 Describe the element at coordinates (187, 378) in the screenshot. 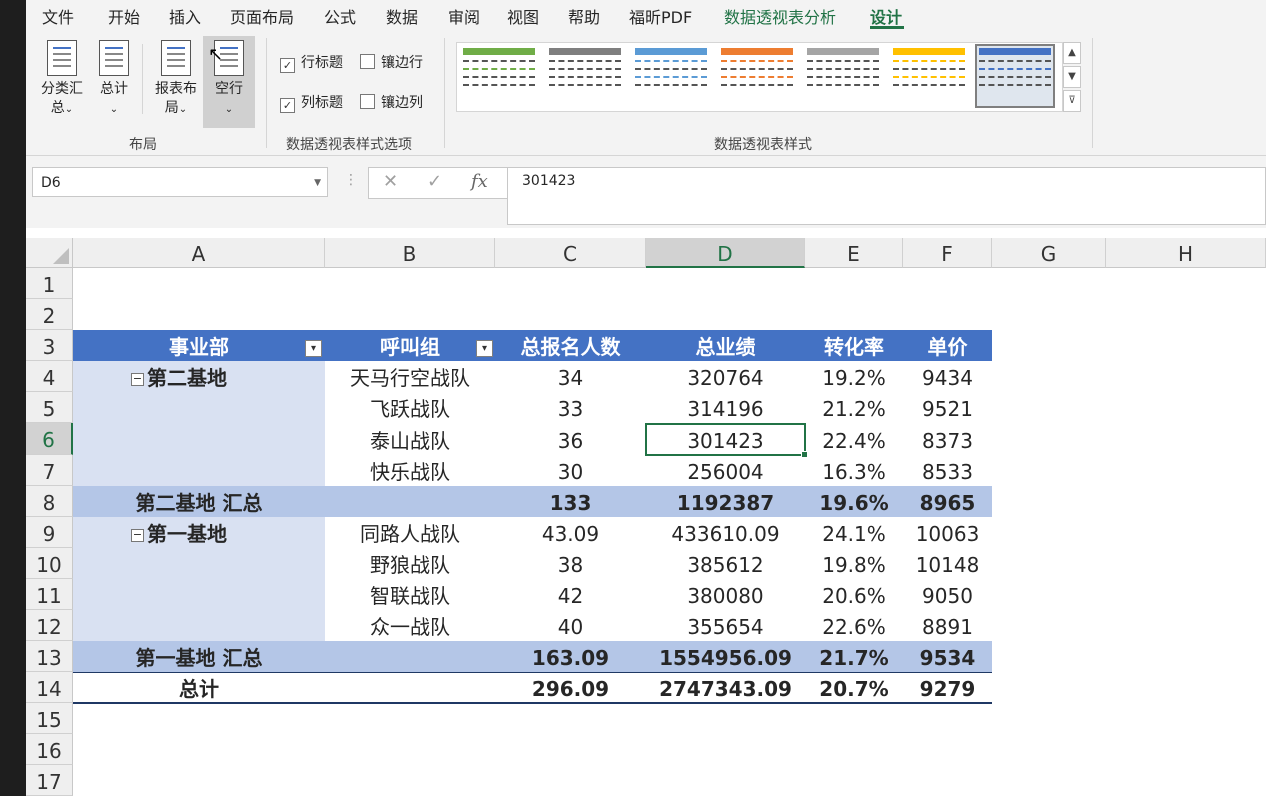

I see `group-name: 第二基地` at that location.